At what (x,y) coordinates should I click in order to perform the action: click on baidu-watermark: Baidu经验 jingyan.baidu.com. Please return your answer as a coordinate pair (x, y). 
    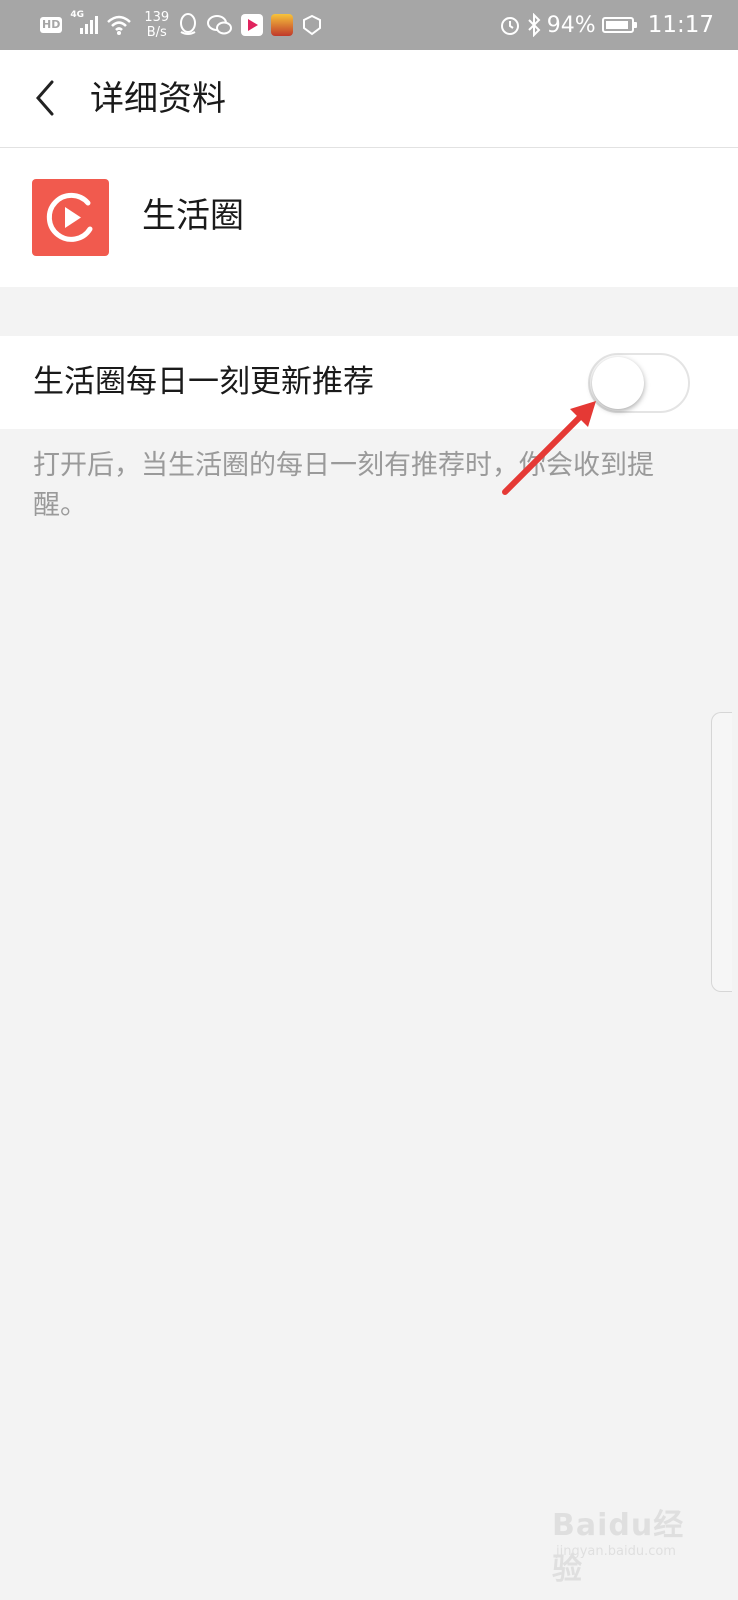
    Looking at the image, I should click on (627, 1538).